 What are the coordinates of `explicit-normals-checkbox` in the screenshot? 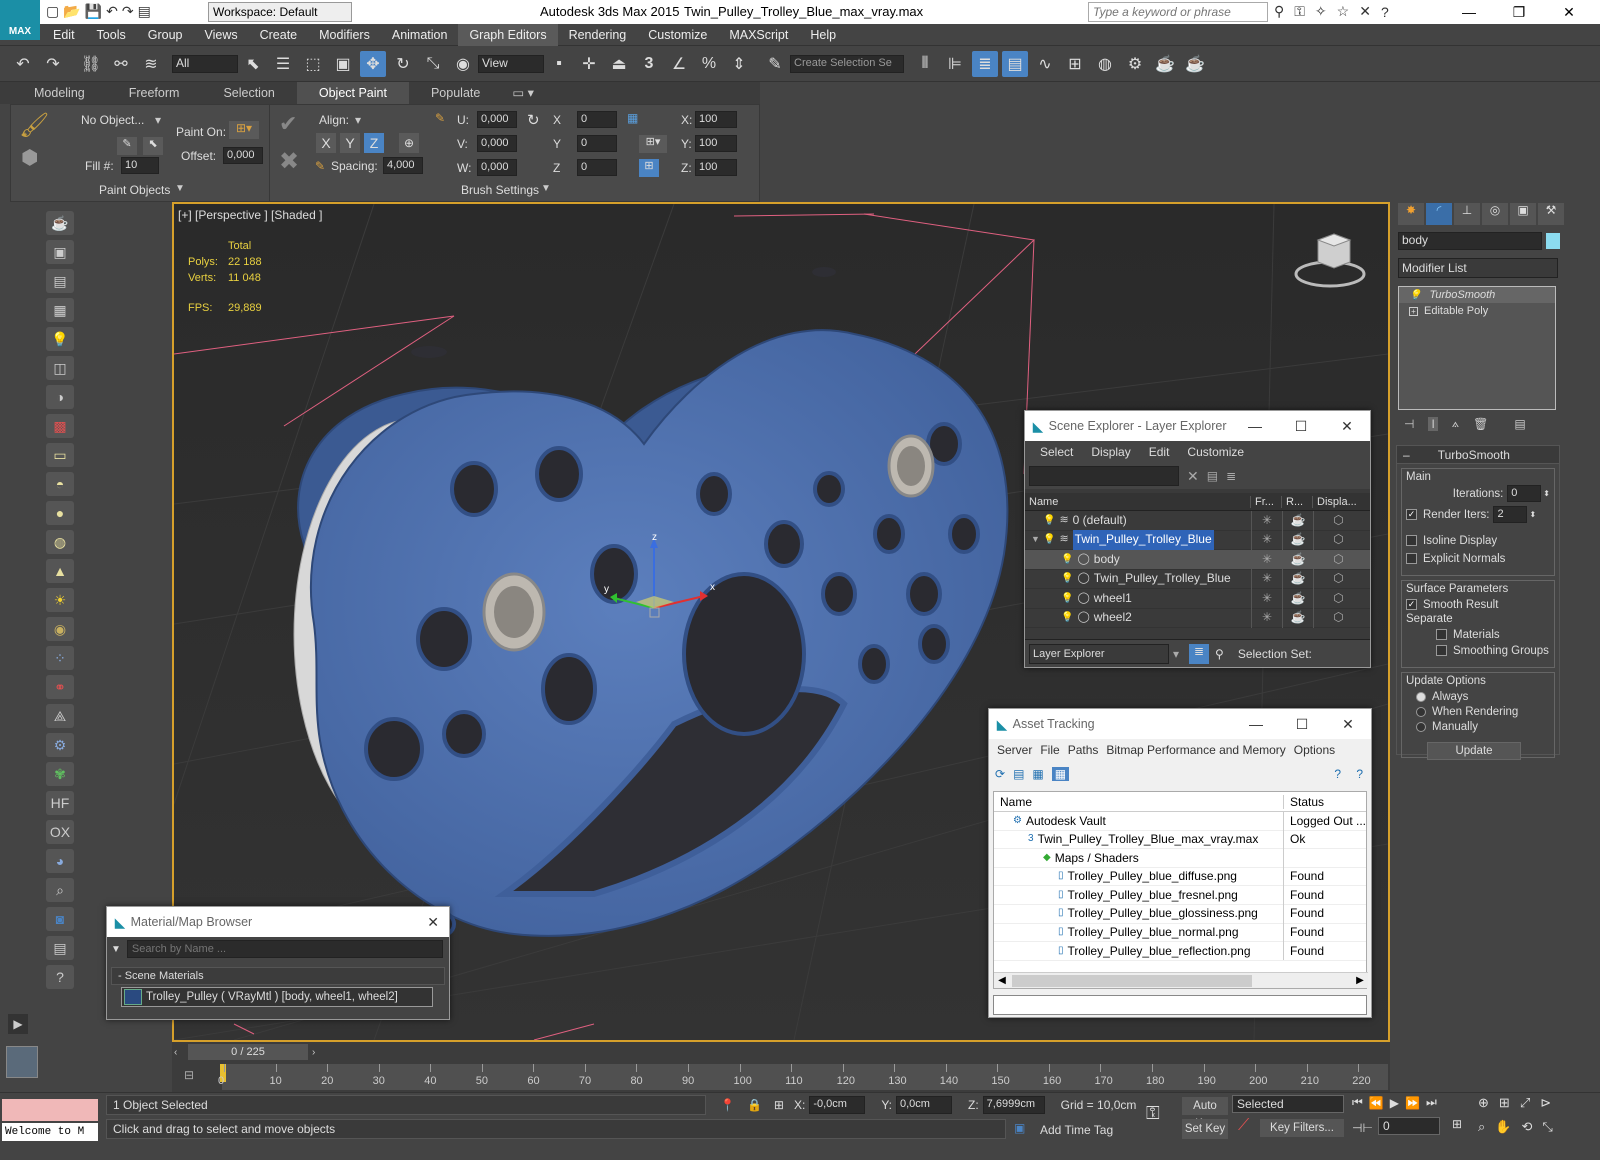 It's located at (1411, 559).